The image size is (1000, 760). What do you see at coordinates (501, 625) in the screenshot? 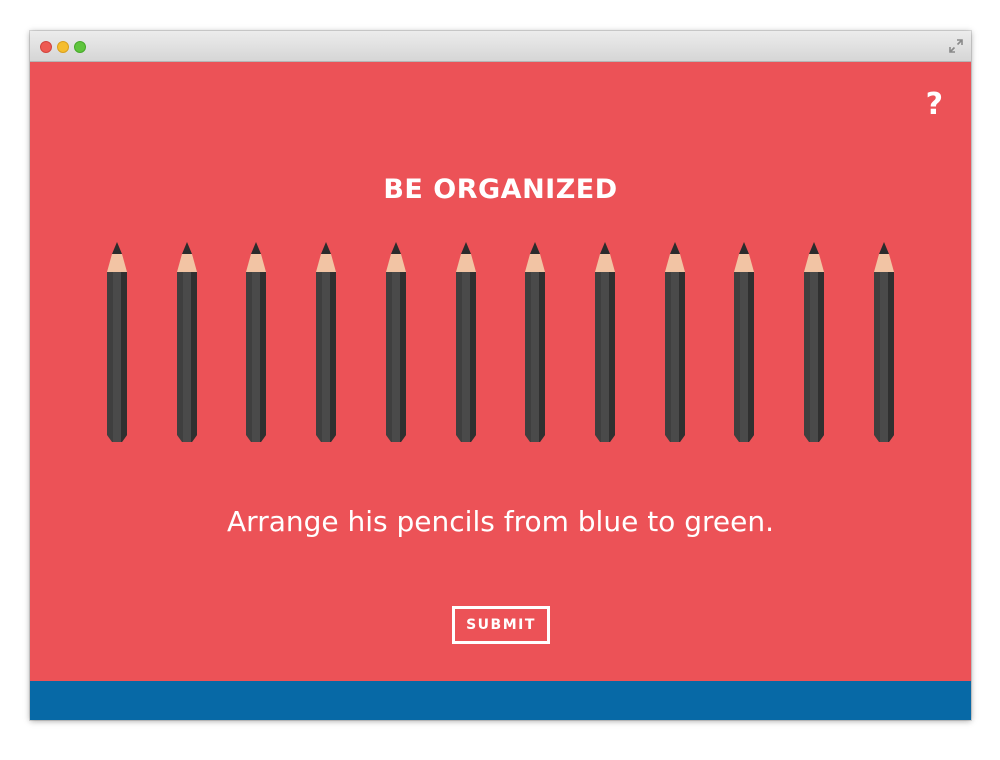
I see `submit-button: SUBMIT` at bounding box center [501, 625].